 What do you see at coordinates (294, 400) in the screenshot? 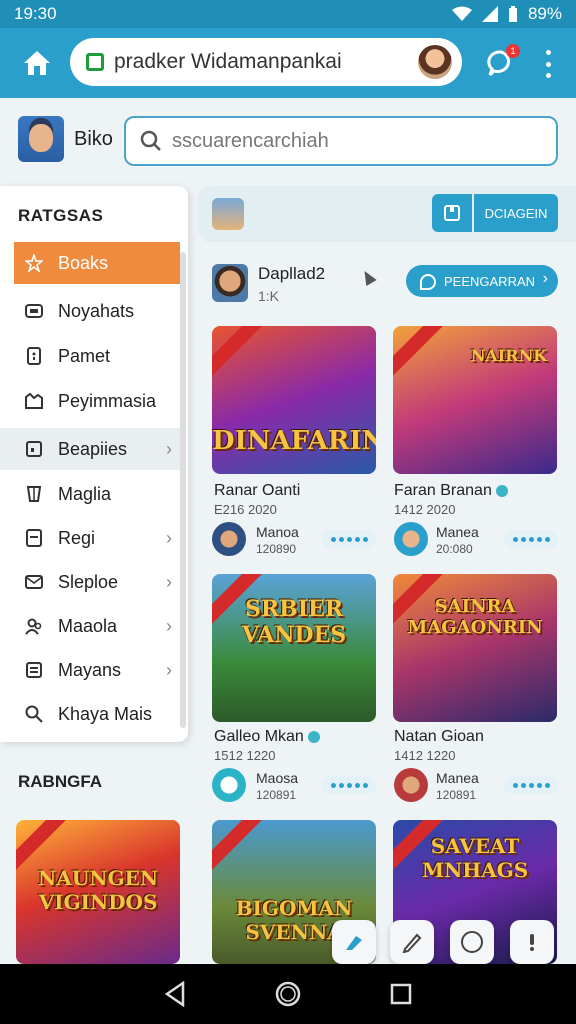
I see `game-card-image: DINAFARIN` at bounding box center [294, 400].